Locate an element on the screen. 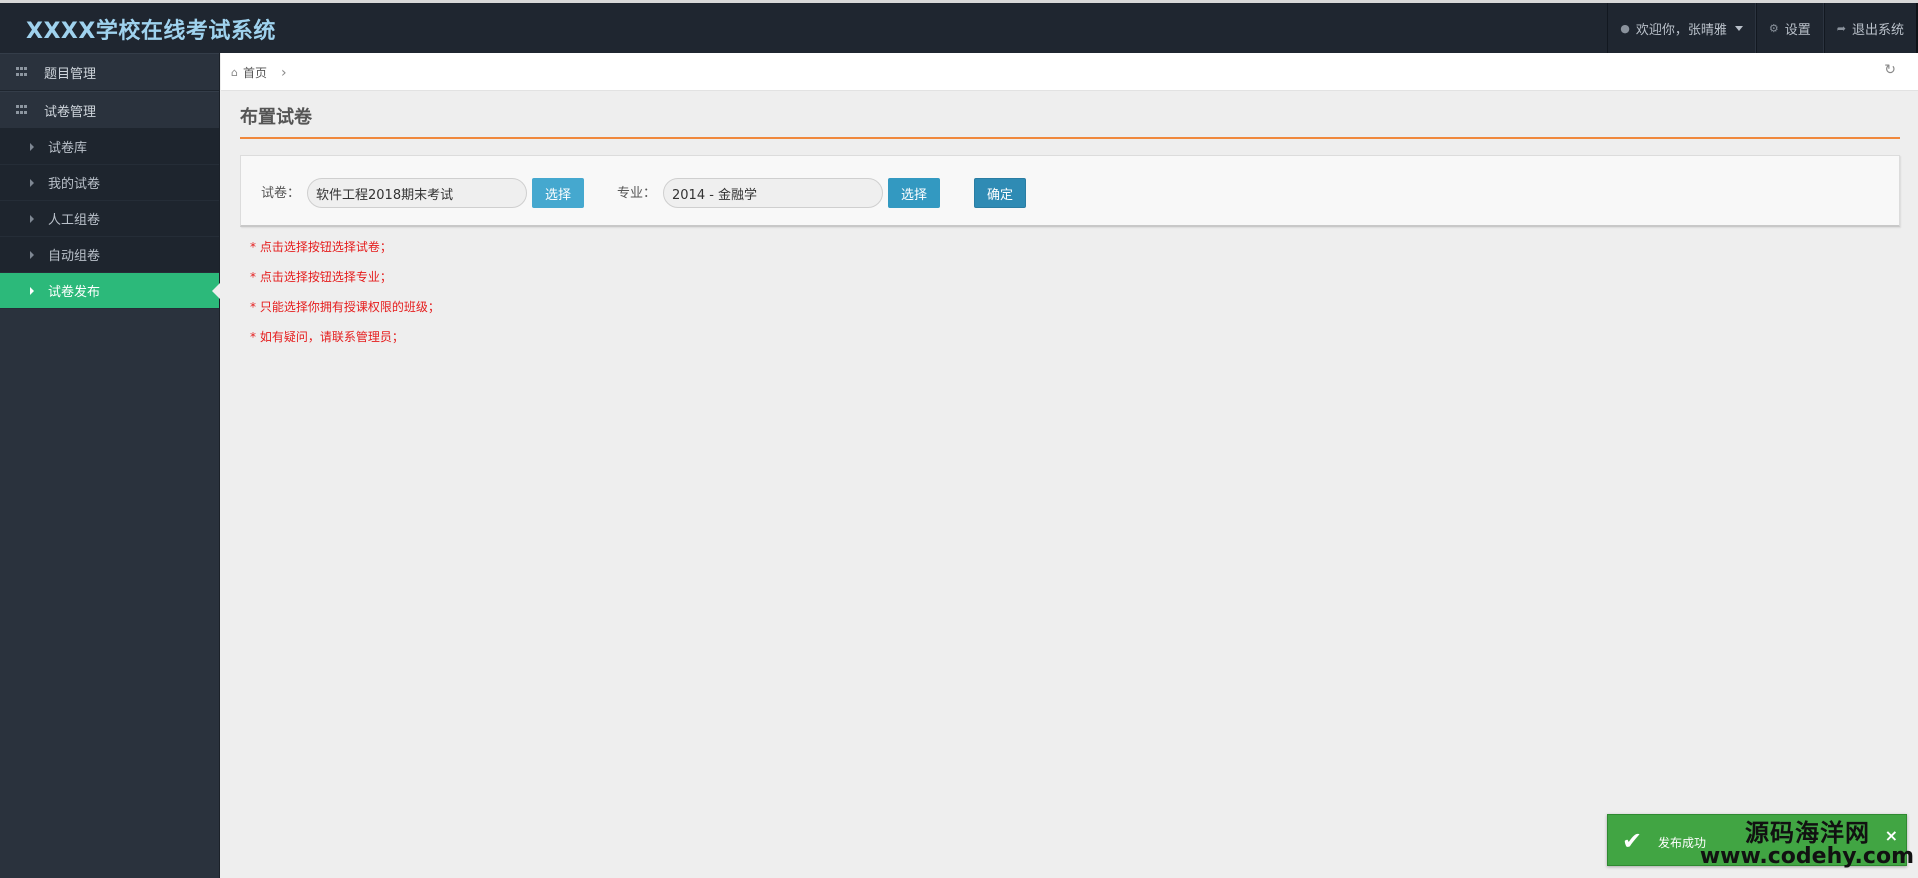 This screenshot has width=1918, height=878. tip-item: * 只能选择你拥有授课权限的班级； is located at coordinates (345, 307).